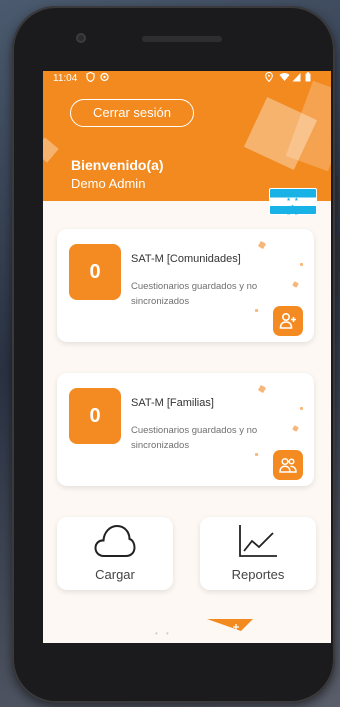  I want to click on volume-button, so click(336, 196).